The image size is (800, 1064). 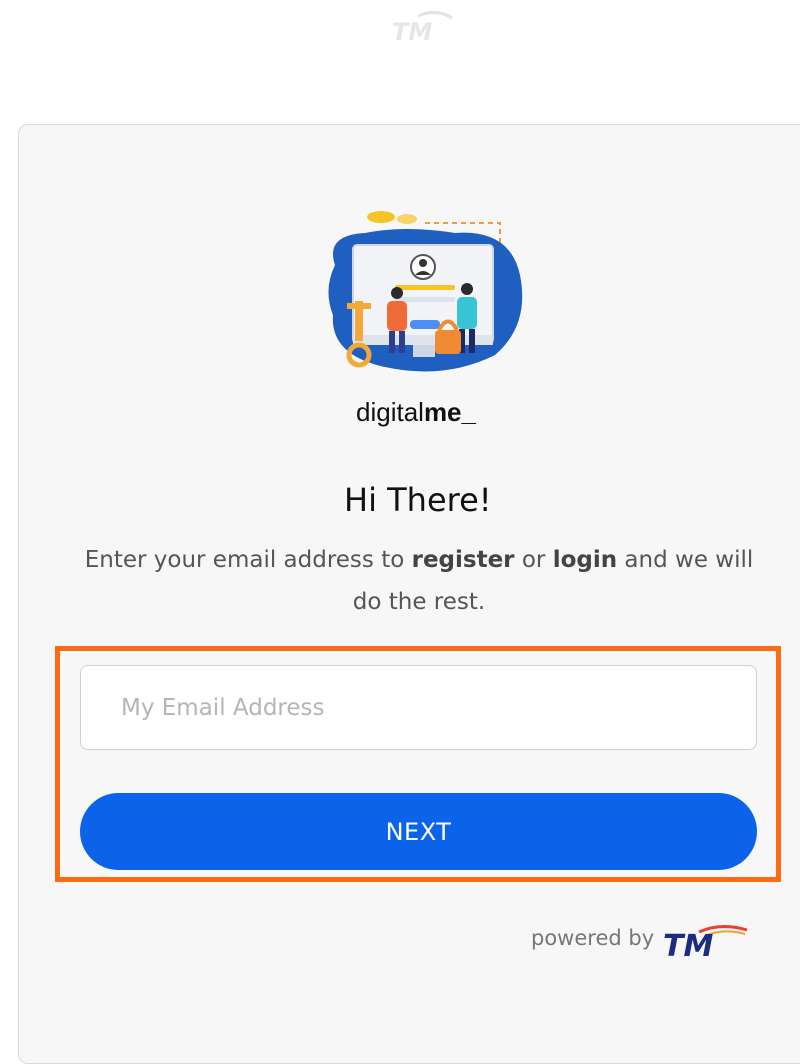 I want to click on page-title-text: Hi There!, so click(x=418, y=500).